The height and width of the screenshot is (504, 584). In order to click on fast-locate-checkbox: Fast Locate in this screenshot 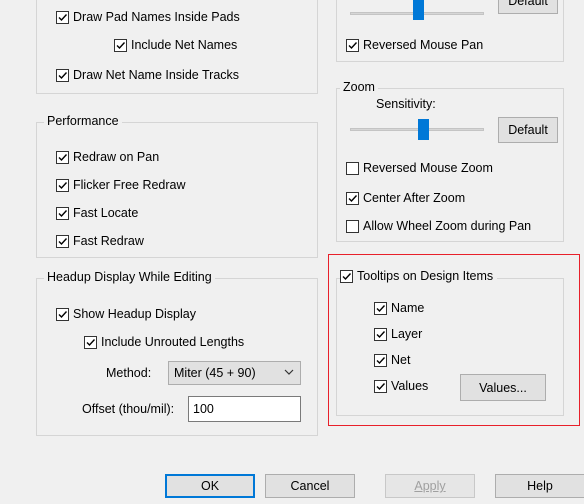, I will do `click(97, 213)`.